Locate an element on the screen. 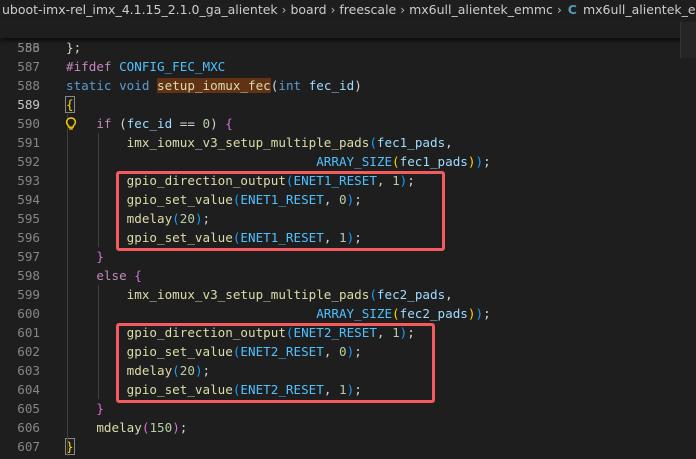  line-number: 602 is located at coordinates (28, 351).